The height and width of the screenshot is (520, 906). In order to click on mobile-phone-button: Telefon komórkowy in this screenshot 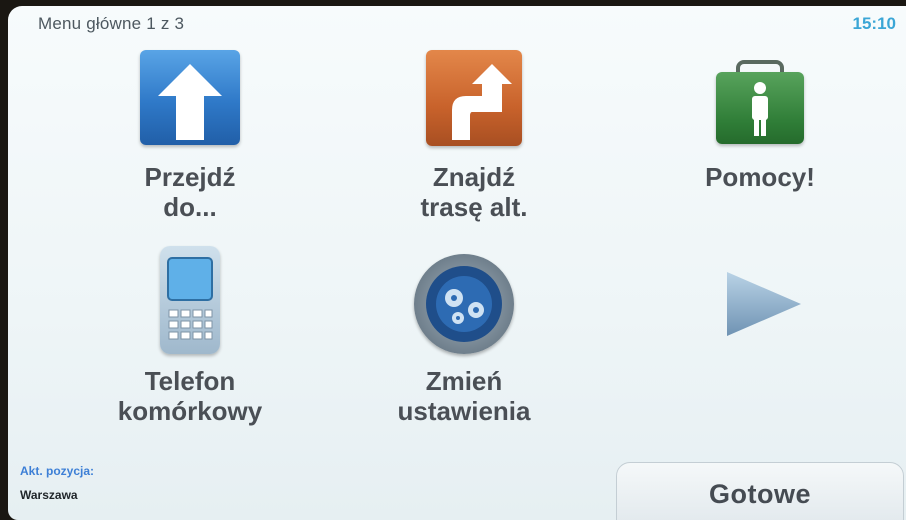, I will do `click(190, 346)`.